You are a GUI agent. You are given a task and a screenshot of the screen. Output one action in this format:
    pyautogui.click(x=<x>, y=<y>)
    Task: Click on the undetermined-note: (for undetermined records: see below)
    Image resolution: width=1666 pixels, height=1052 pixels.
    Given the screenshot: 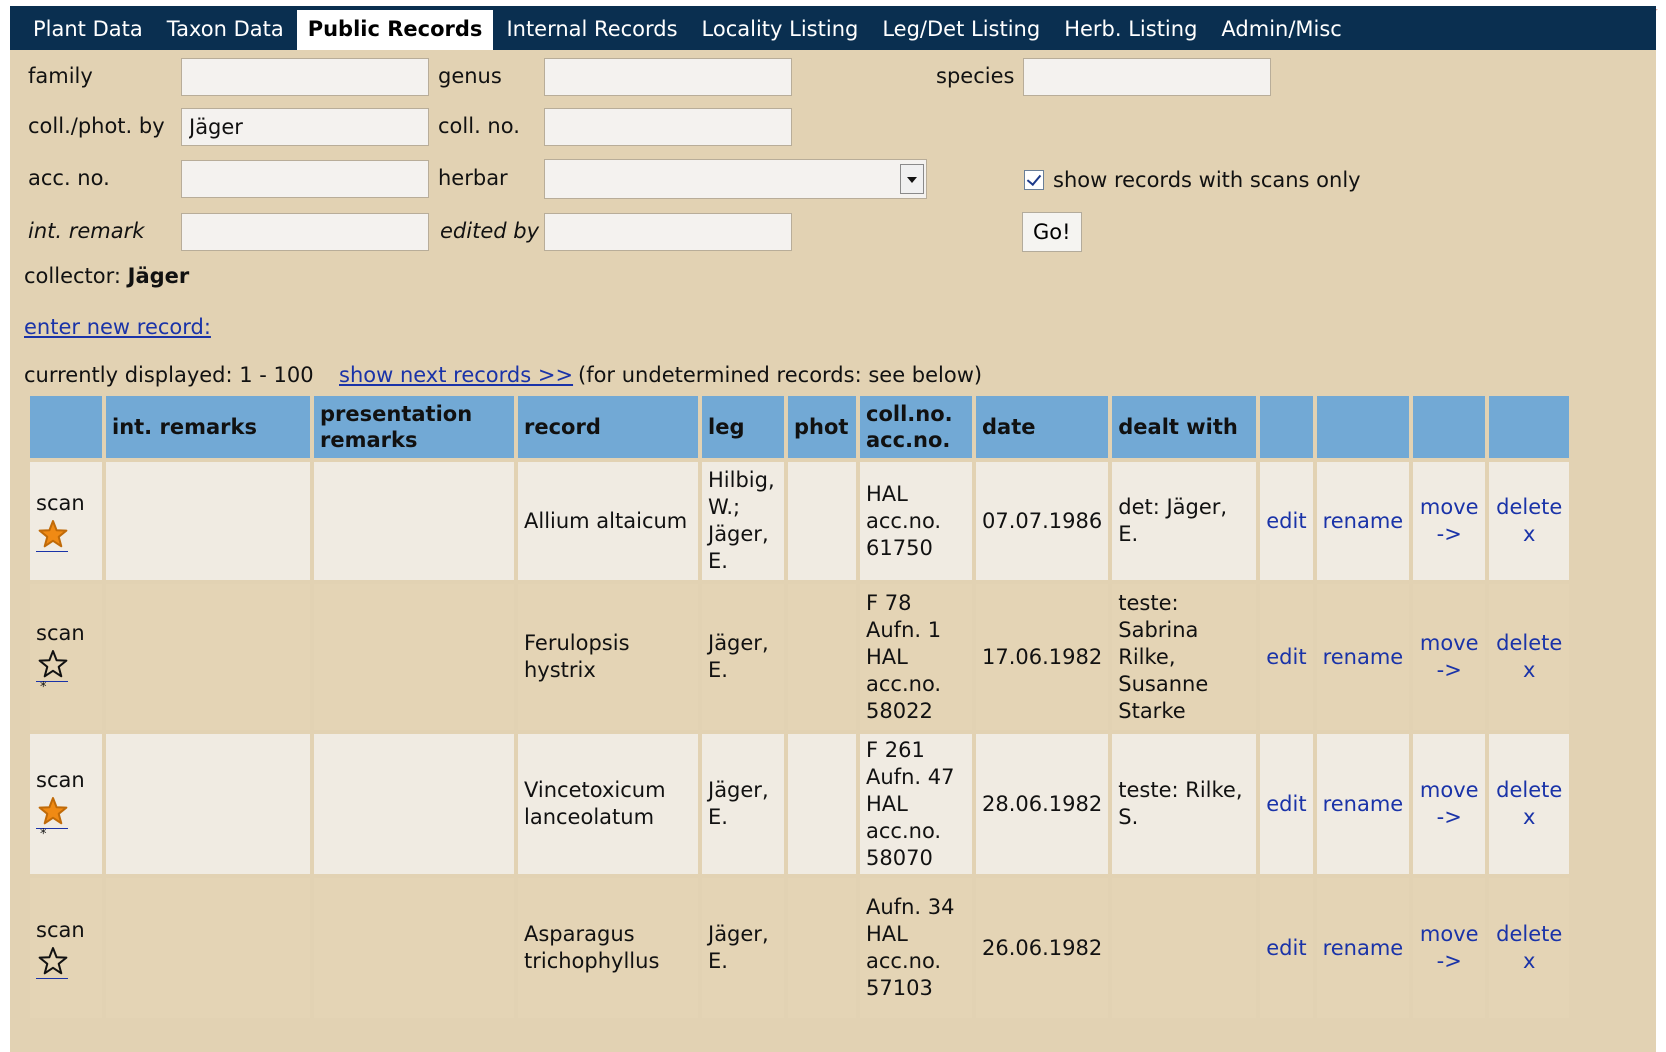 What is the action you would take?
    pyautogui.click(x=780, y=375)
    